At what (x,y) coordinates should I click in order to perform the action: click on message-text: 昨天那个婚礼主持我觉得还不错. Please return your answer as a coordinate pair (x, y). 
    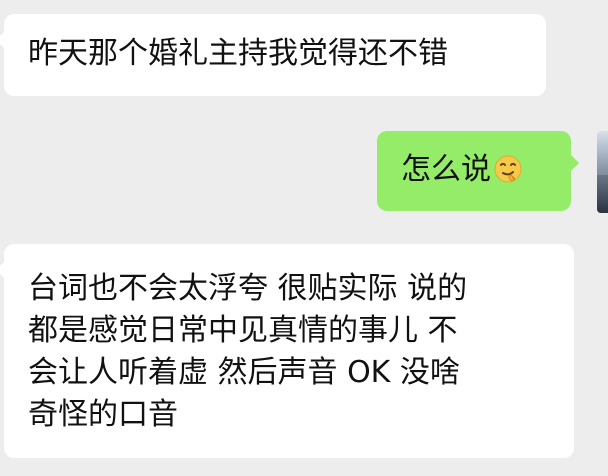
    Looking at the image, I should click on (238, 53).